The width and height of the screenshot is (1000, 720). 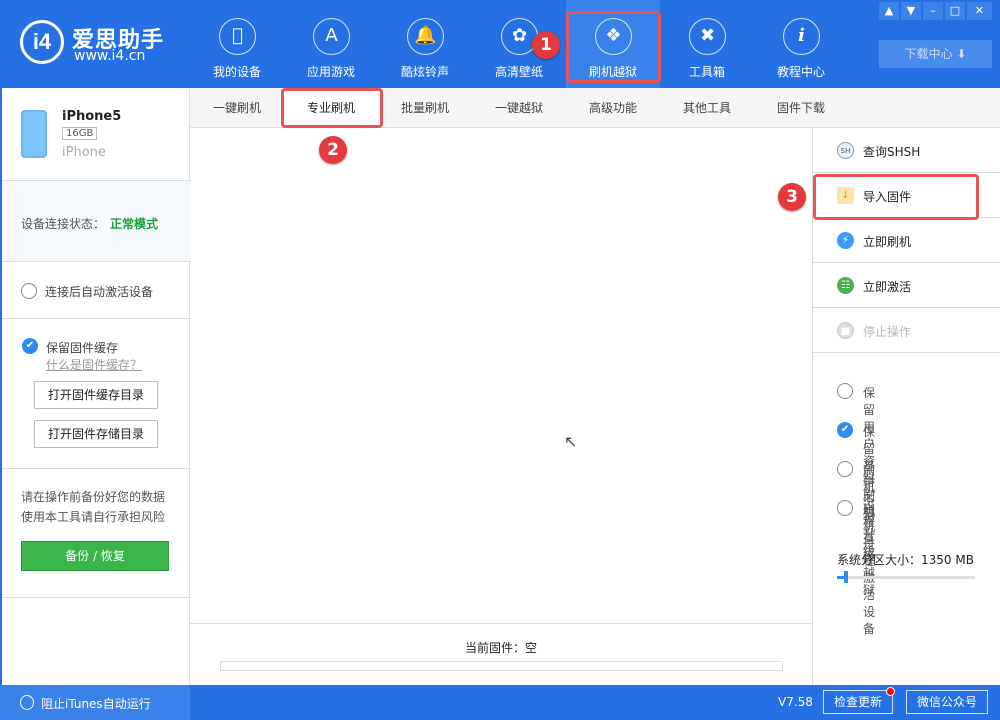 I want to click on download-center-button: 下载中心 ⬇, so click(x=935, y=54).